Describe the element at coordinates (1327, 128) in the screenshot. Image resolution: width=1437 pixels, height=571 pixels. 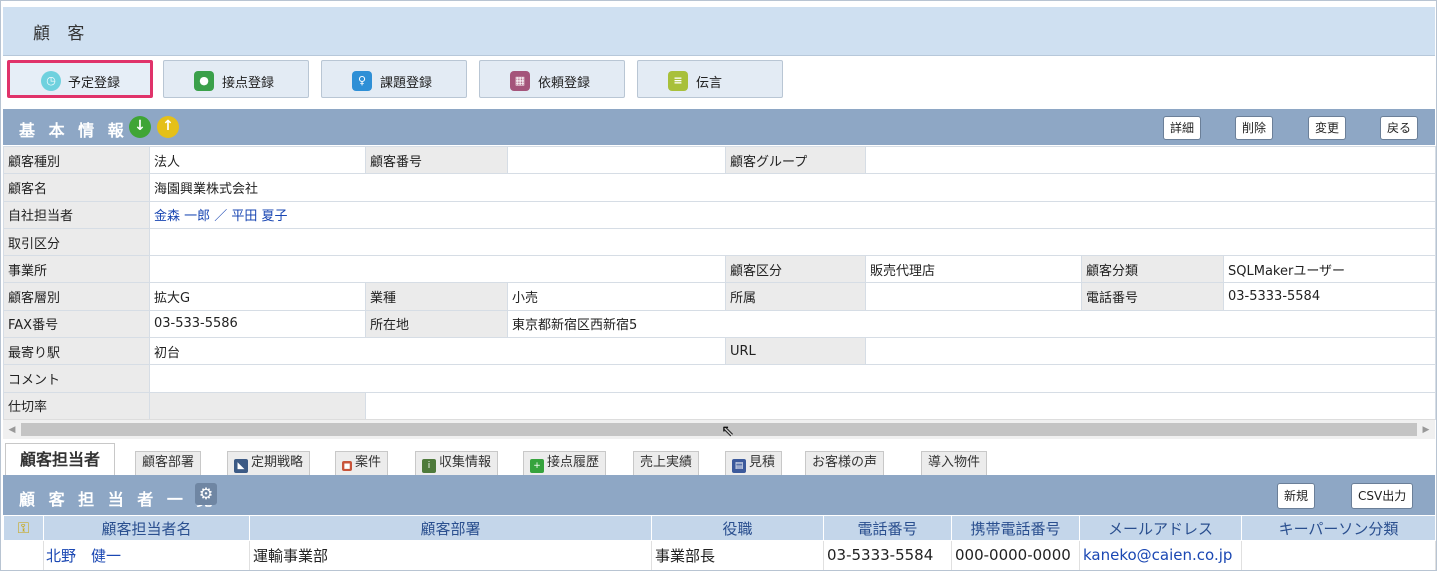
I see `edit-button: 変更` at that location.